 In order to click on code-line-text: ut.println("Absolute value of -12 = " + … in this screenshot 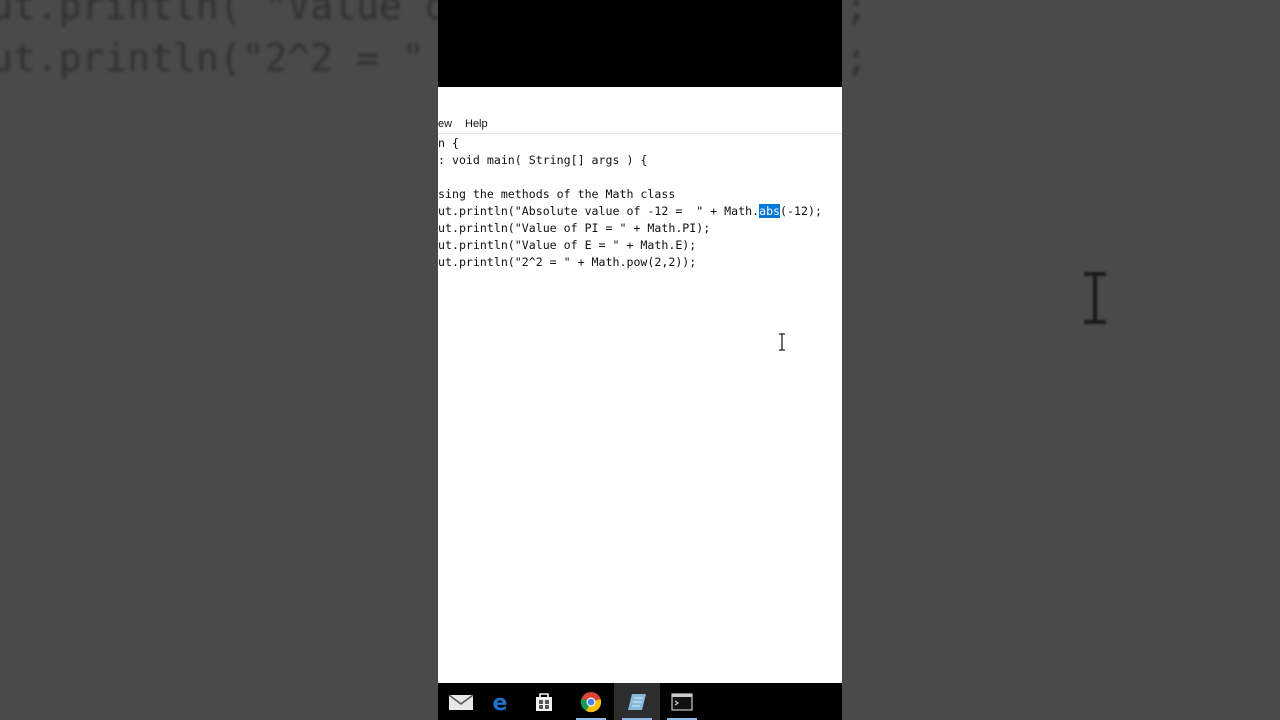, I will do `click(599, 211)`.